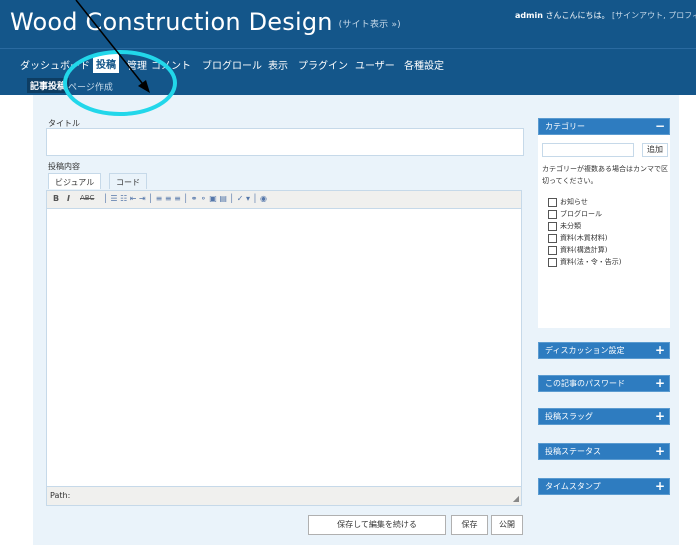 This screenshot has height=545, width=696. What do you see at coordinates (64, 166) in the screenshot?
I see `content-label: 投稿内容` at bounding box center [64, 166].